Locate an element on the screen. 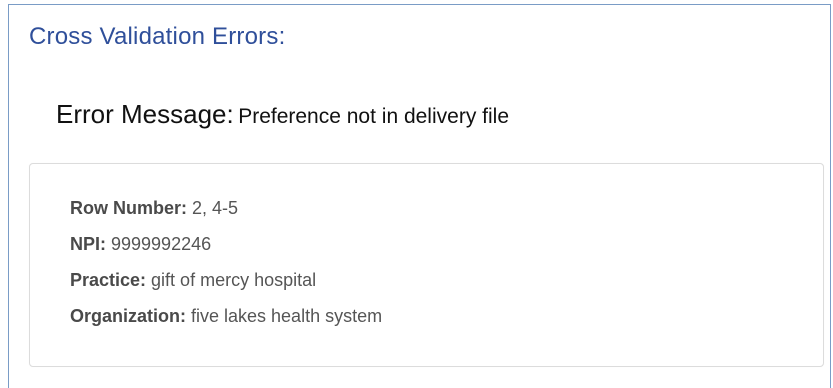 This screenshot has width=833, height=388. detail-npi: NPI: 9999992246 is located at coordinates (140, 244).